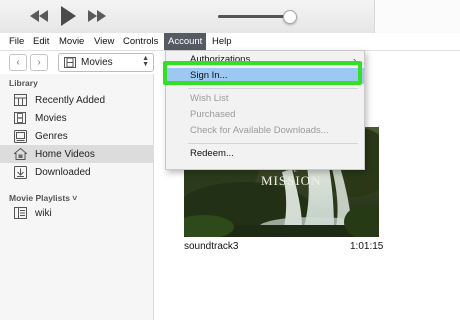  What do you see at coordinates (20, 172) in the screenshot?
I see `downloaded-icon` at bounding box center [20, 172].